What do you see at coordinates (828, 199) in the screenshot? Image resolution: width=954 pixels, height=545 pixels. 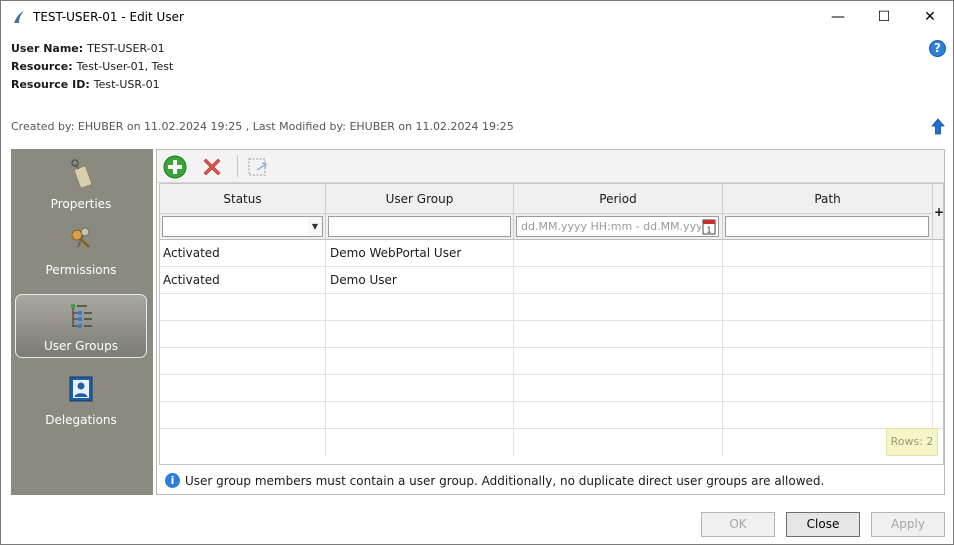 I see `column-header-path: Path` at bounding box center [828, 199].